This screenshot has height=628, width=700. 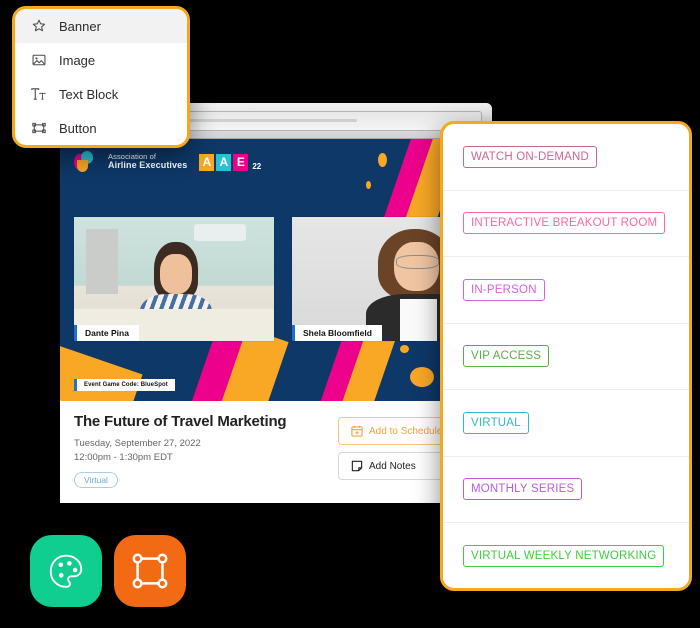 I want to click on status-badge: VIRTUAL WEEKLY NETWORKING, so click(x=564, y=556).